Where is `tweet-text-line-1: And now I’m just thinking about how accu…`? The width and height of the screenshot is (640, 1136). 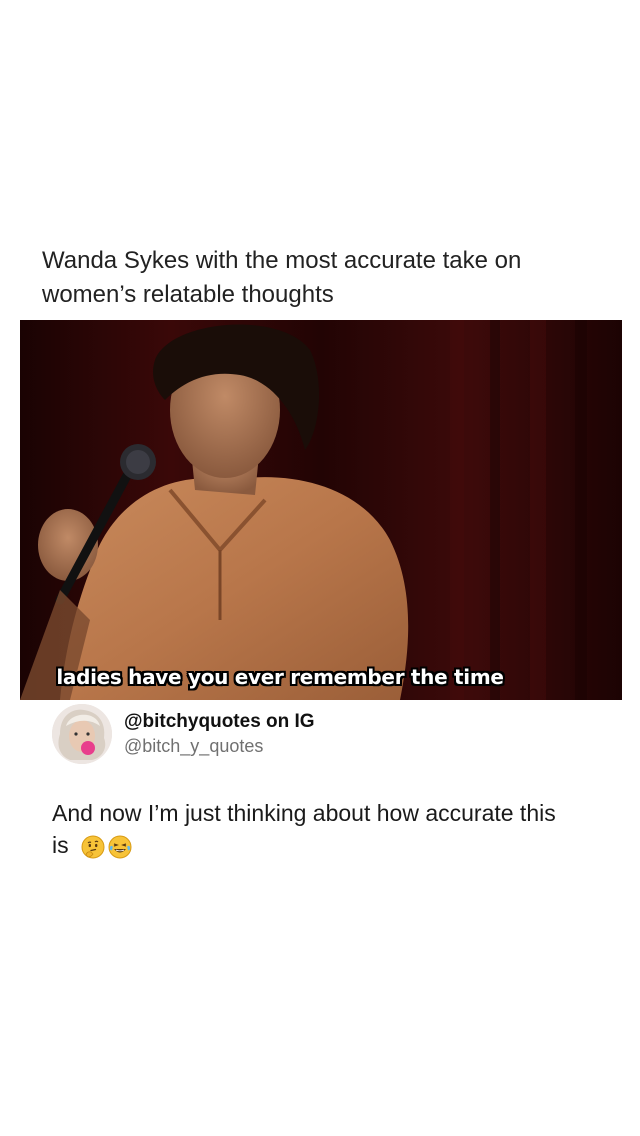 tweet-text-line-1: And now I’m just thinking about how accu… is located at coordinates (304, 813).